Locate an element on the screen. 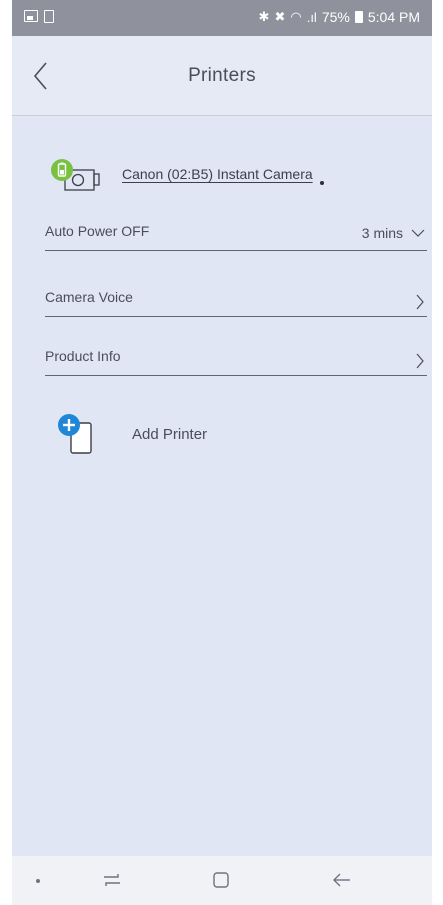 Image resolution: width=443 pixels, height=905 pixels. add-printer-button: Add Printer is located at coordinates (132, 434).